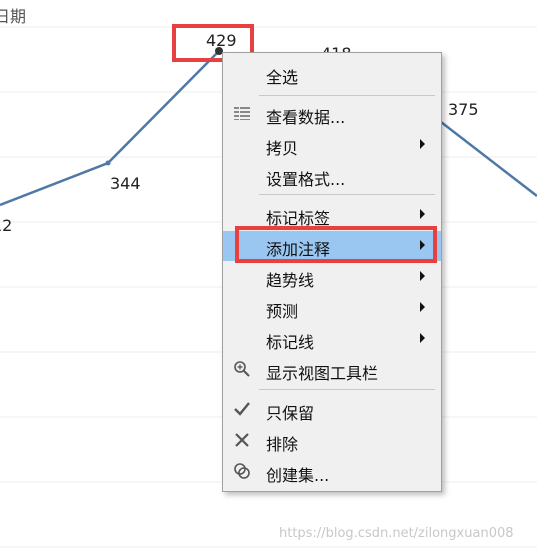  Describe the element at coordinates (282, 311) in the screenshot. I see `menu-item-label: 预测` at that location.